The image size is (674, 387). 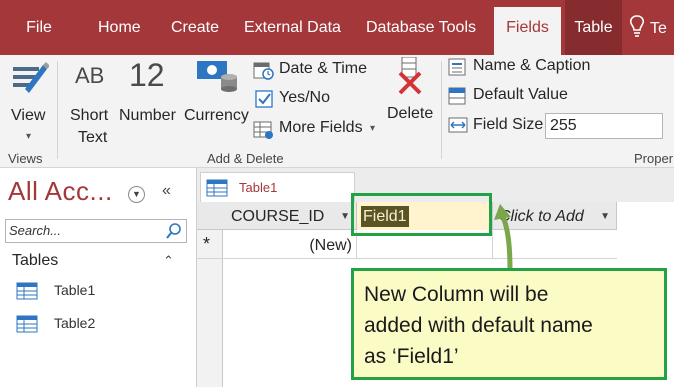 What do you see at coordinates (304, 97) in the screenshot?
I see `yes-no-label: Yes/No` at bounding box center [304, 97].